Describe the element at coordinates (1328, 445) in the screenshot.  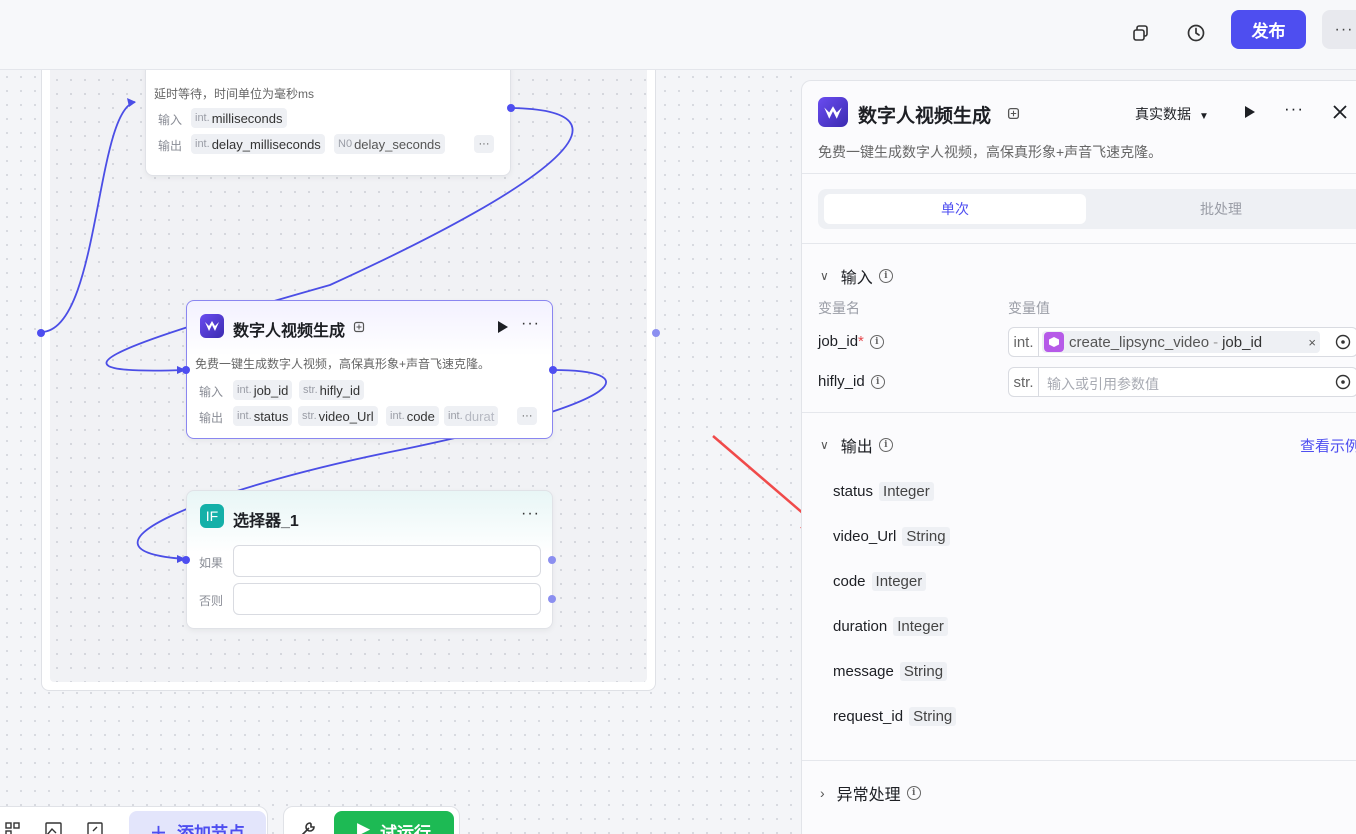
I see `view-example-link: 查看示例` at that location.